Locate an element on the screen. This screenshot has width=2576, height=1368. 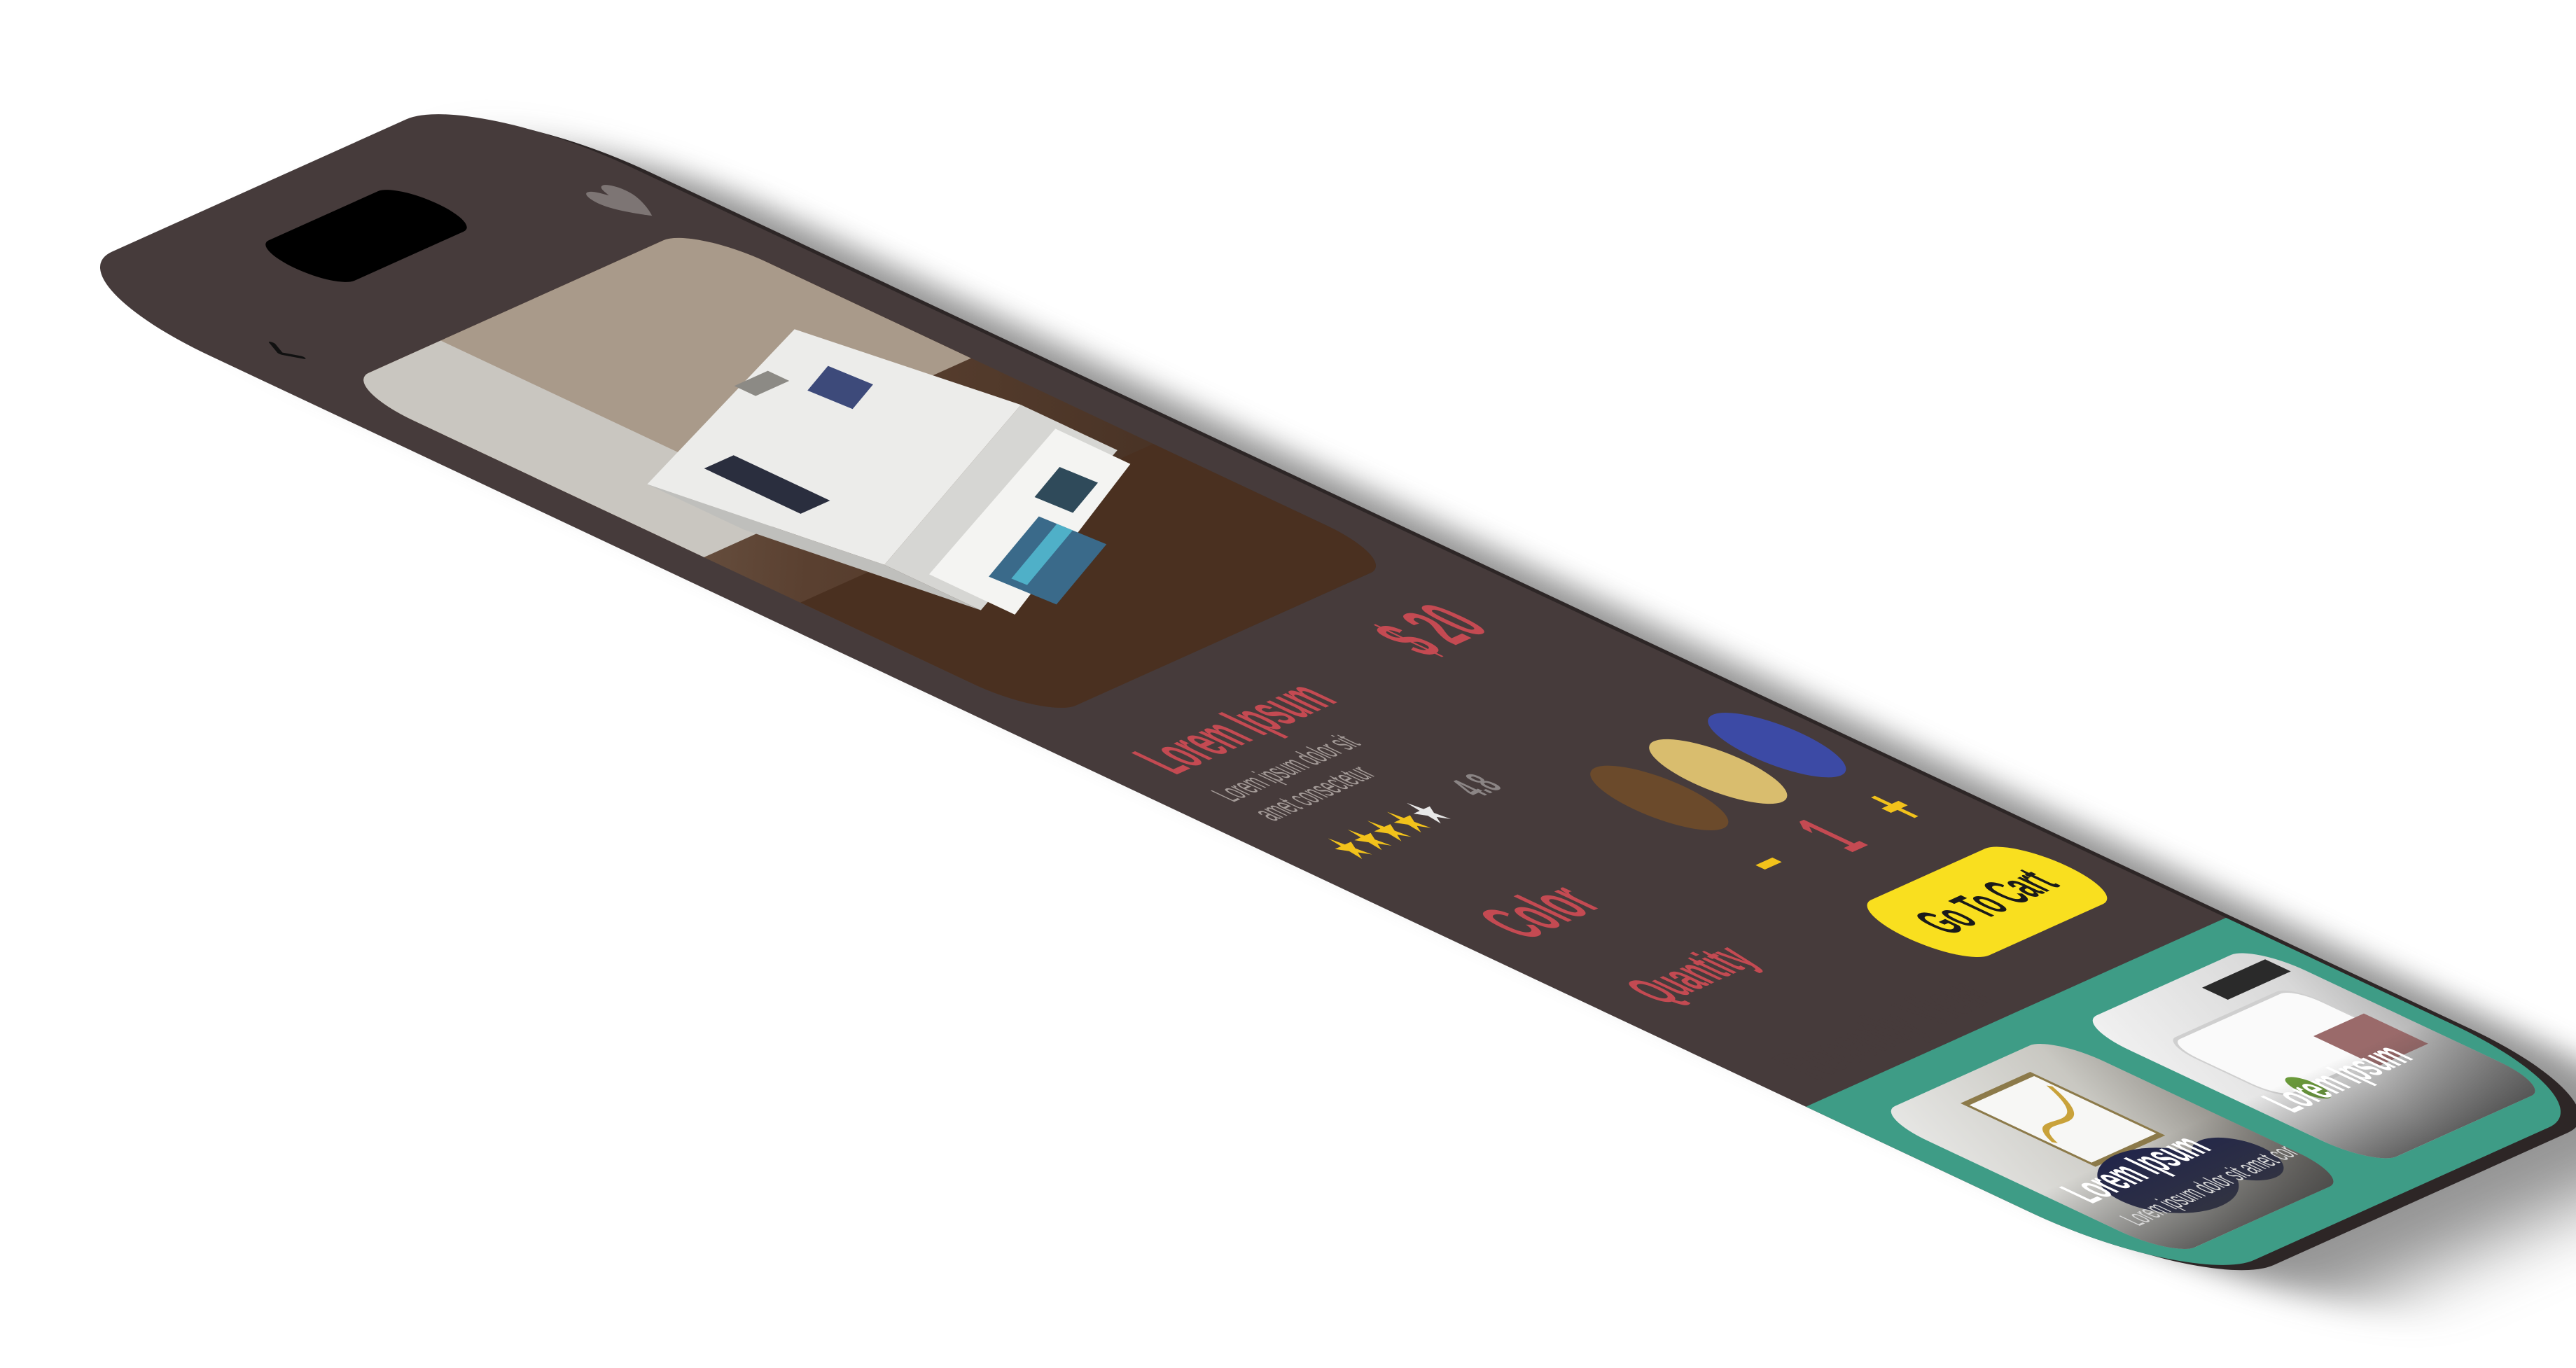
product-price: $ 20 is located at coordinates (1430, 629).